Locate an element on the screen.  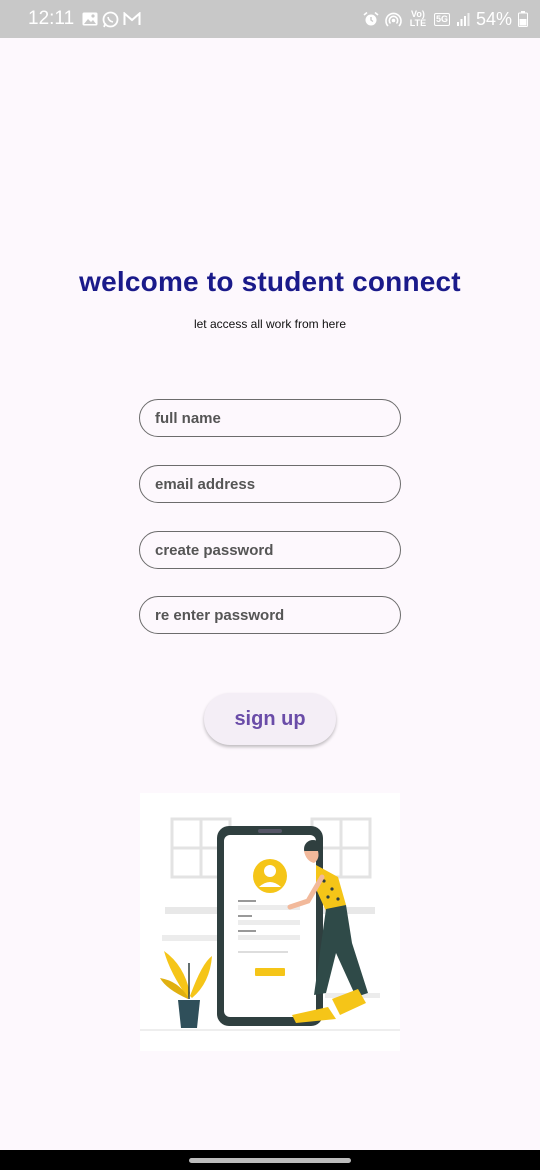
signal-icon is located at coordinates (463, 19).